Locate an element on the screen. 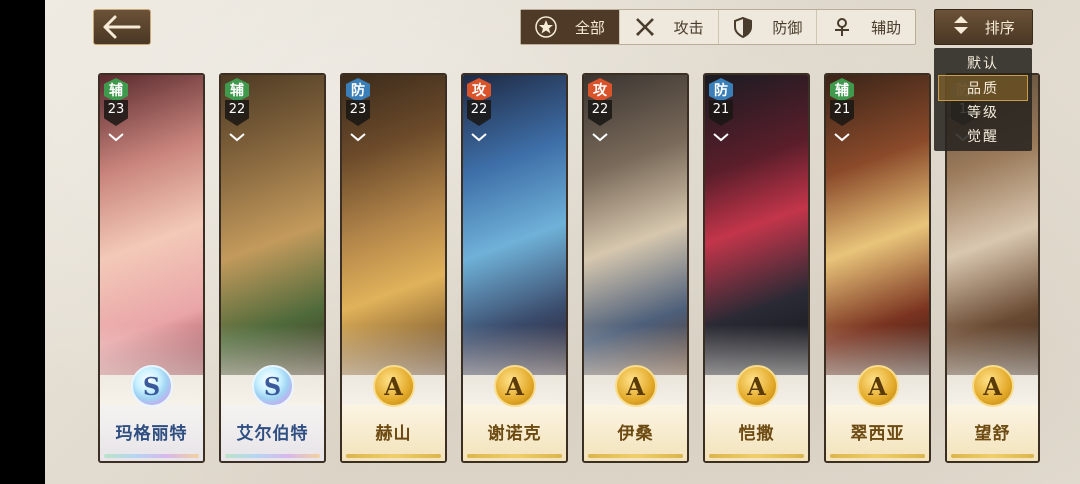  role-tag: 辅 22 is located at coordinates (237, 110).